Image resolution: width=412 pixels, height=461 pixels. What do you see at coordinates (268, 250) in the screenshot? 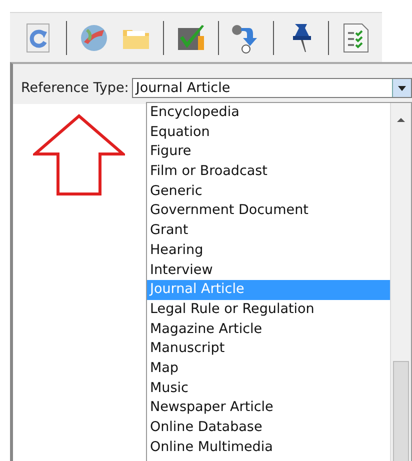
I see `list-item: Hearing` at bounding box center [268, 250].